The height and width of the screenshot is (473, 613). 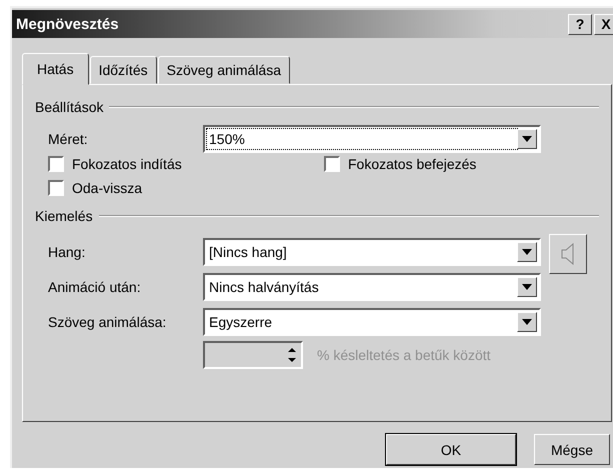 I want to click on group-title: Beállítások, so click(x=69, y=107).